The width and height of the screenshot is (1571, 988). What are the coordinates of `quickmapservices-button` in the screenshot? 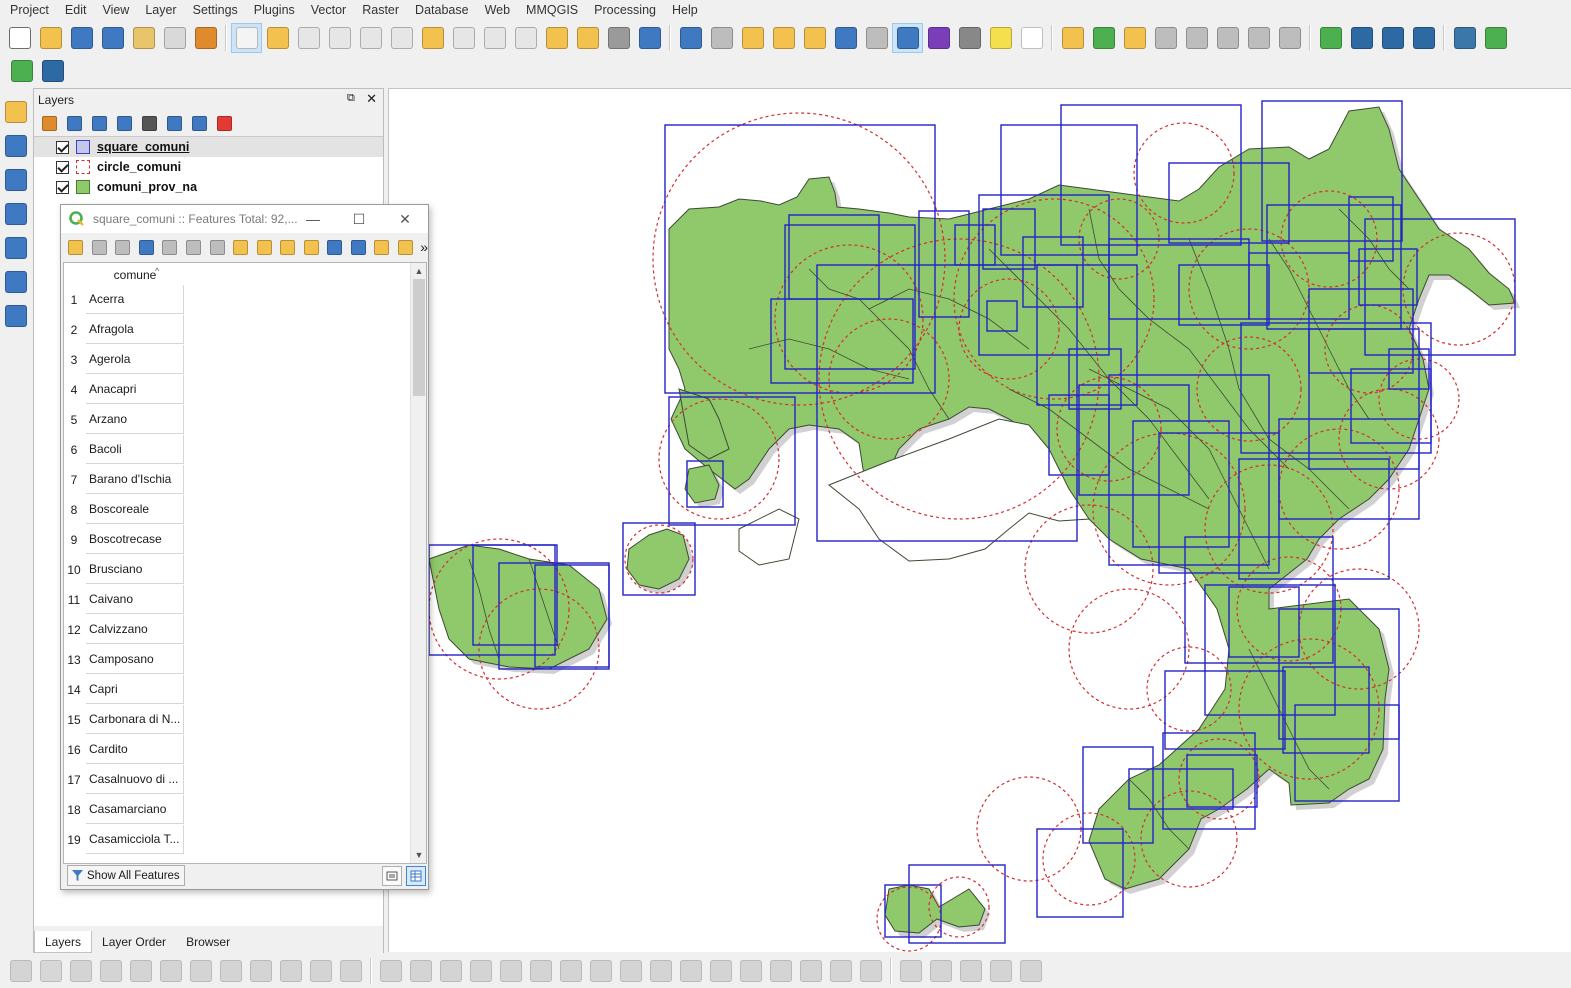 It's located at (1361, 38).